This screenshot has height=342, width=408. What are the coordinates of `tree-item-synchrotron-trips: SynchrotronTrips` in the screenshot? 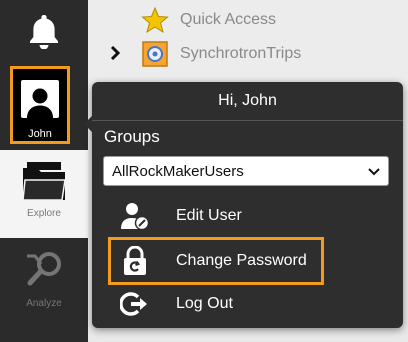 It's located at (220, 54).